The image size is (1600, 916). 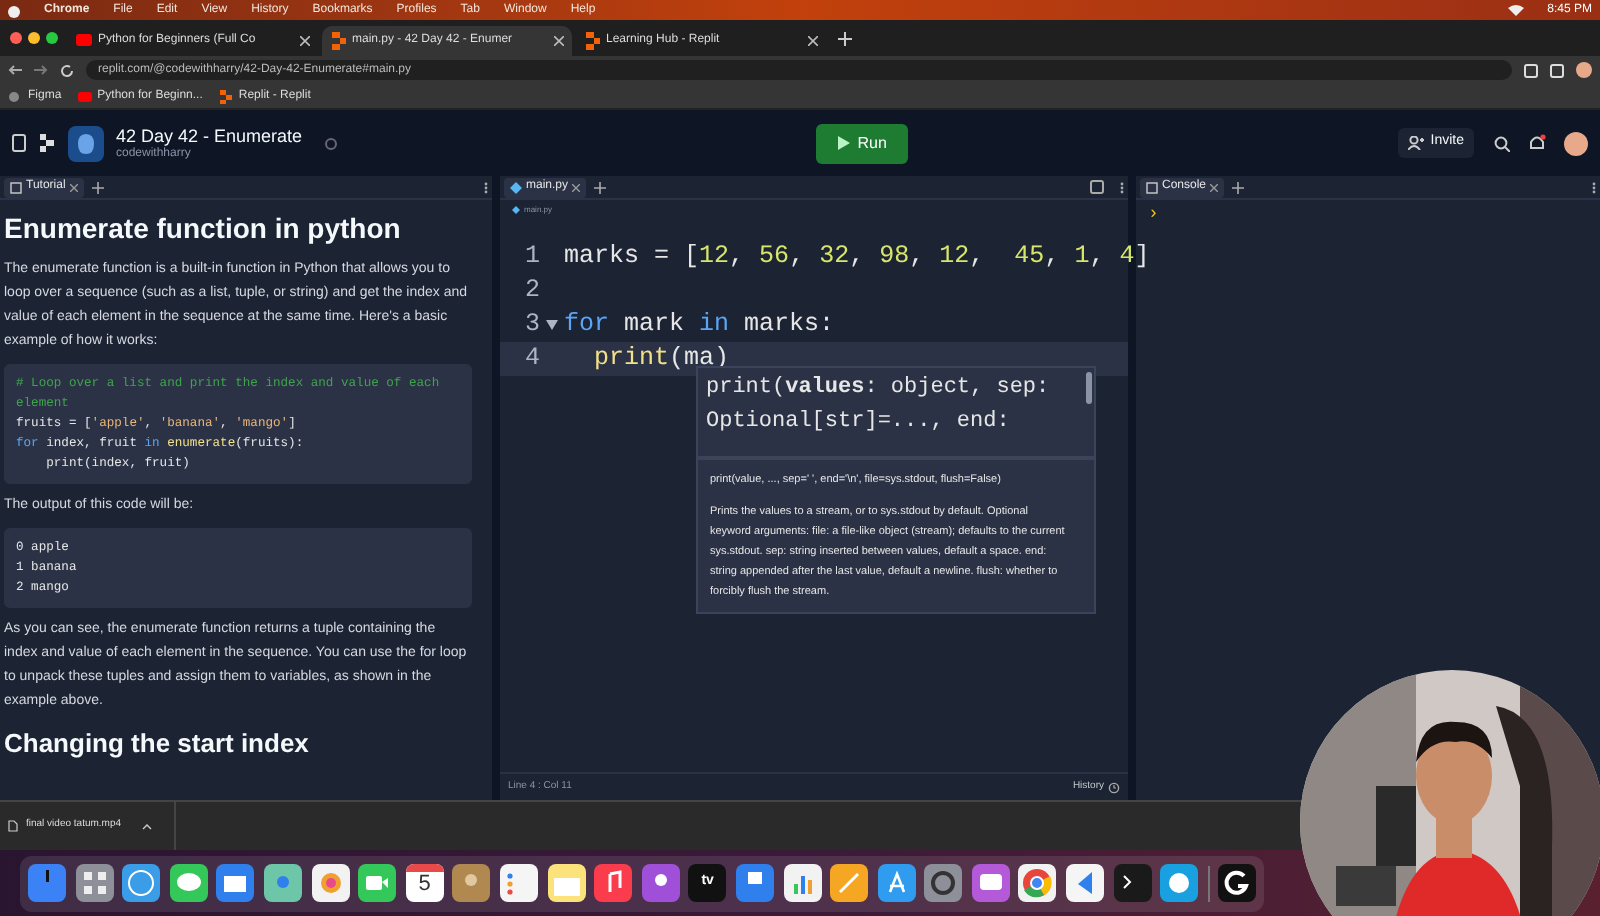 What do you see at coordinates (146, 826) in the screenshot?
I see `chevron-up-icon` at bounding box center [146, 826].